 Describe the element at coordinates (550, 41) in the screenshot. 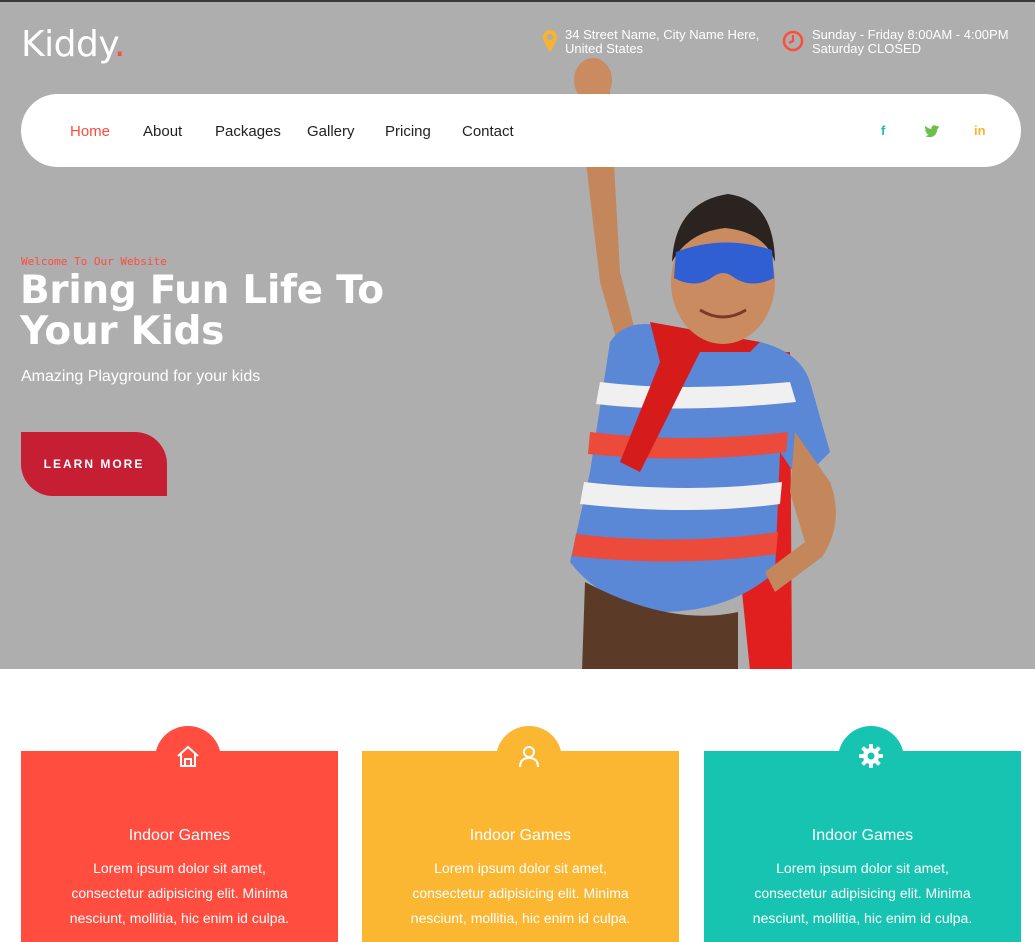

I see `location-pin-icon` at that location.